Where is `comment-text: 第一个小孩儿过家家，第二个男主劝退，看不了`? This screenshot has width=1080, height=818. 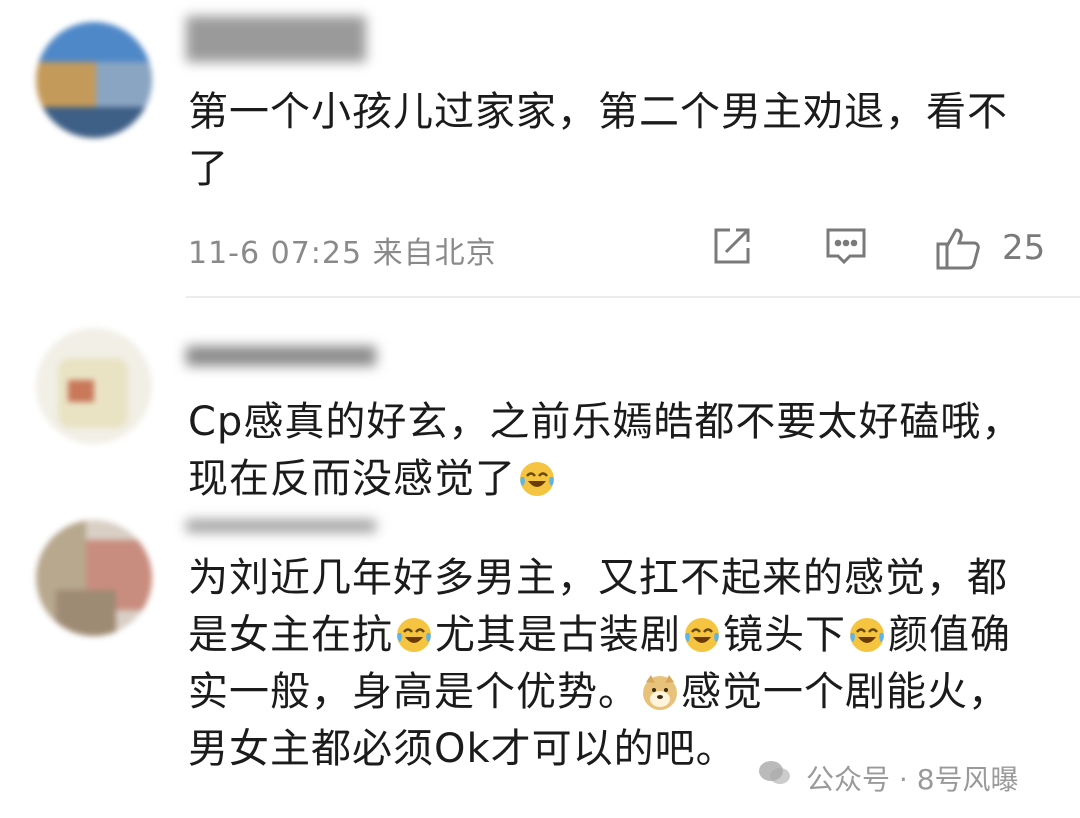
comment-text: 第一个小孩儿过家家，第二个男主劝退，看不了 is located at coordinates (598, 140).